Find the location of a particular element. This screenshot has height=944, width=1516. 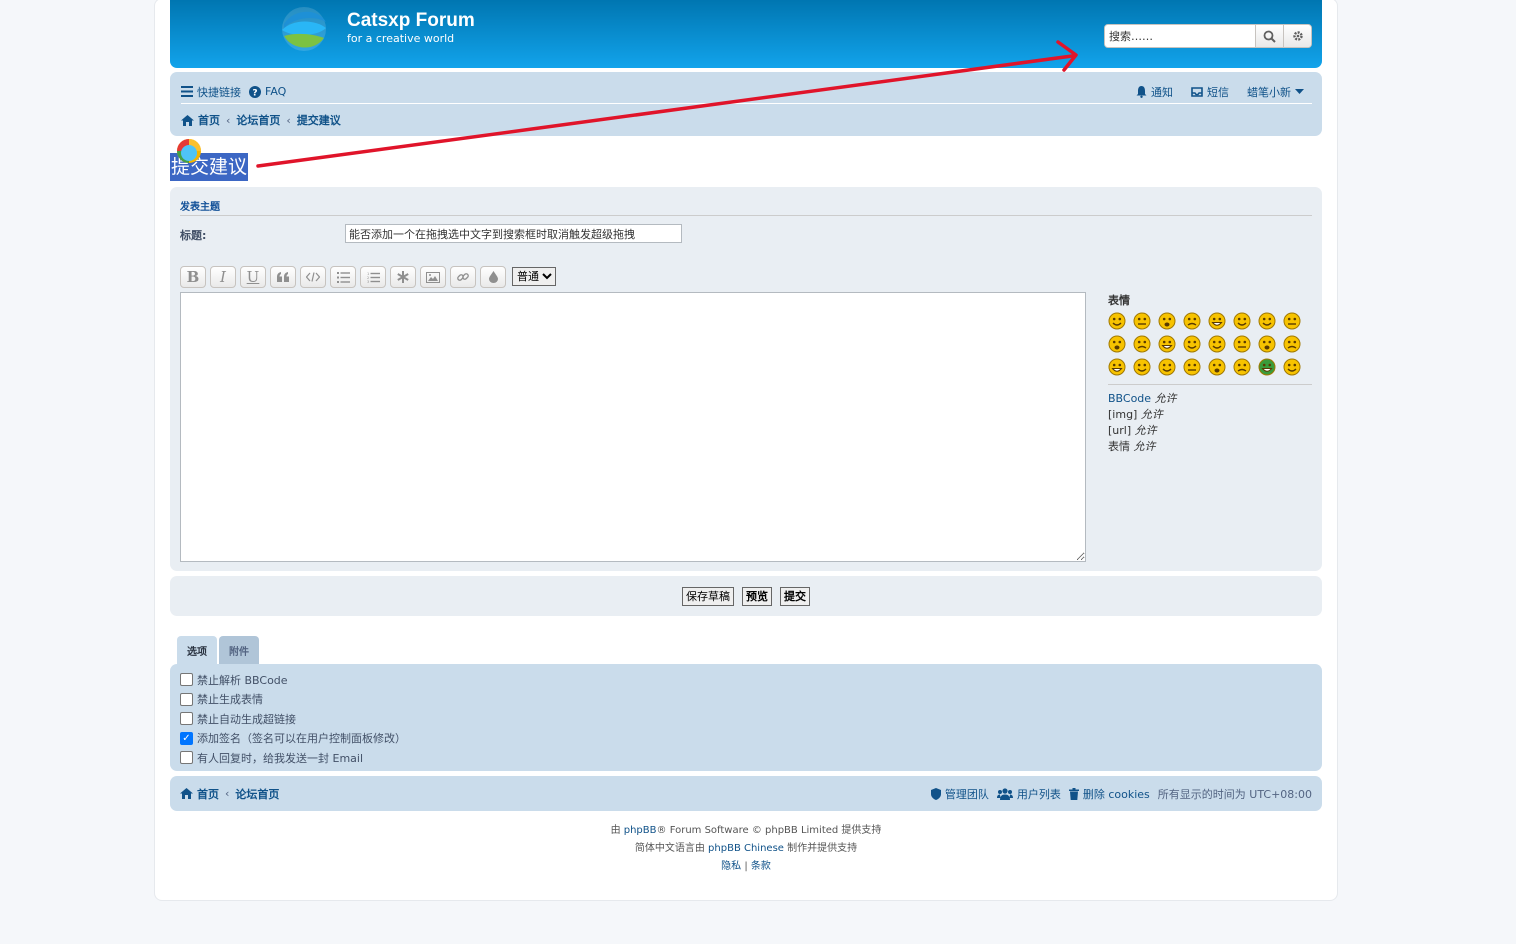

list-button is located at coordinates (343, 277).